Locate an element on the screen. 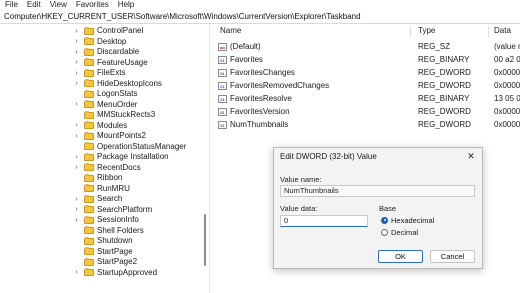 This screenshot has width=520, height=293. tree-item: › Search is located at coordinates (97, 199).